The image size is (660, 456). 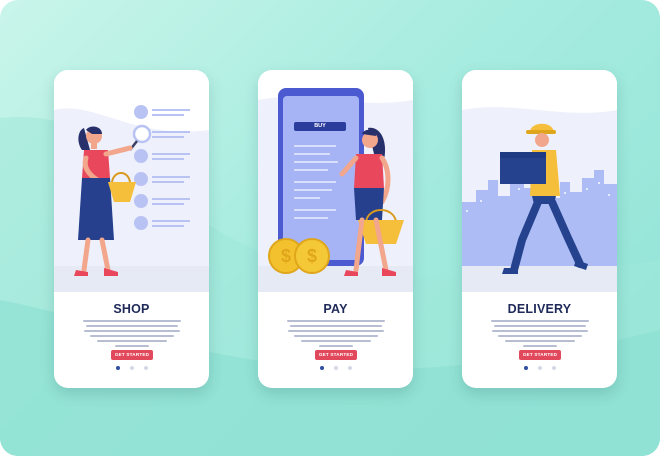 What do you see at coordinates (523, 168) in the screenshot?
I see `box-icon` at bounding box center [523, 168].